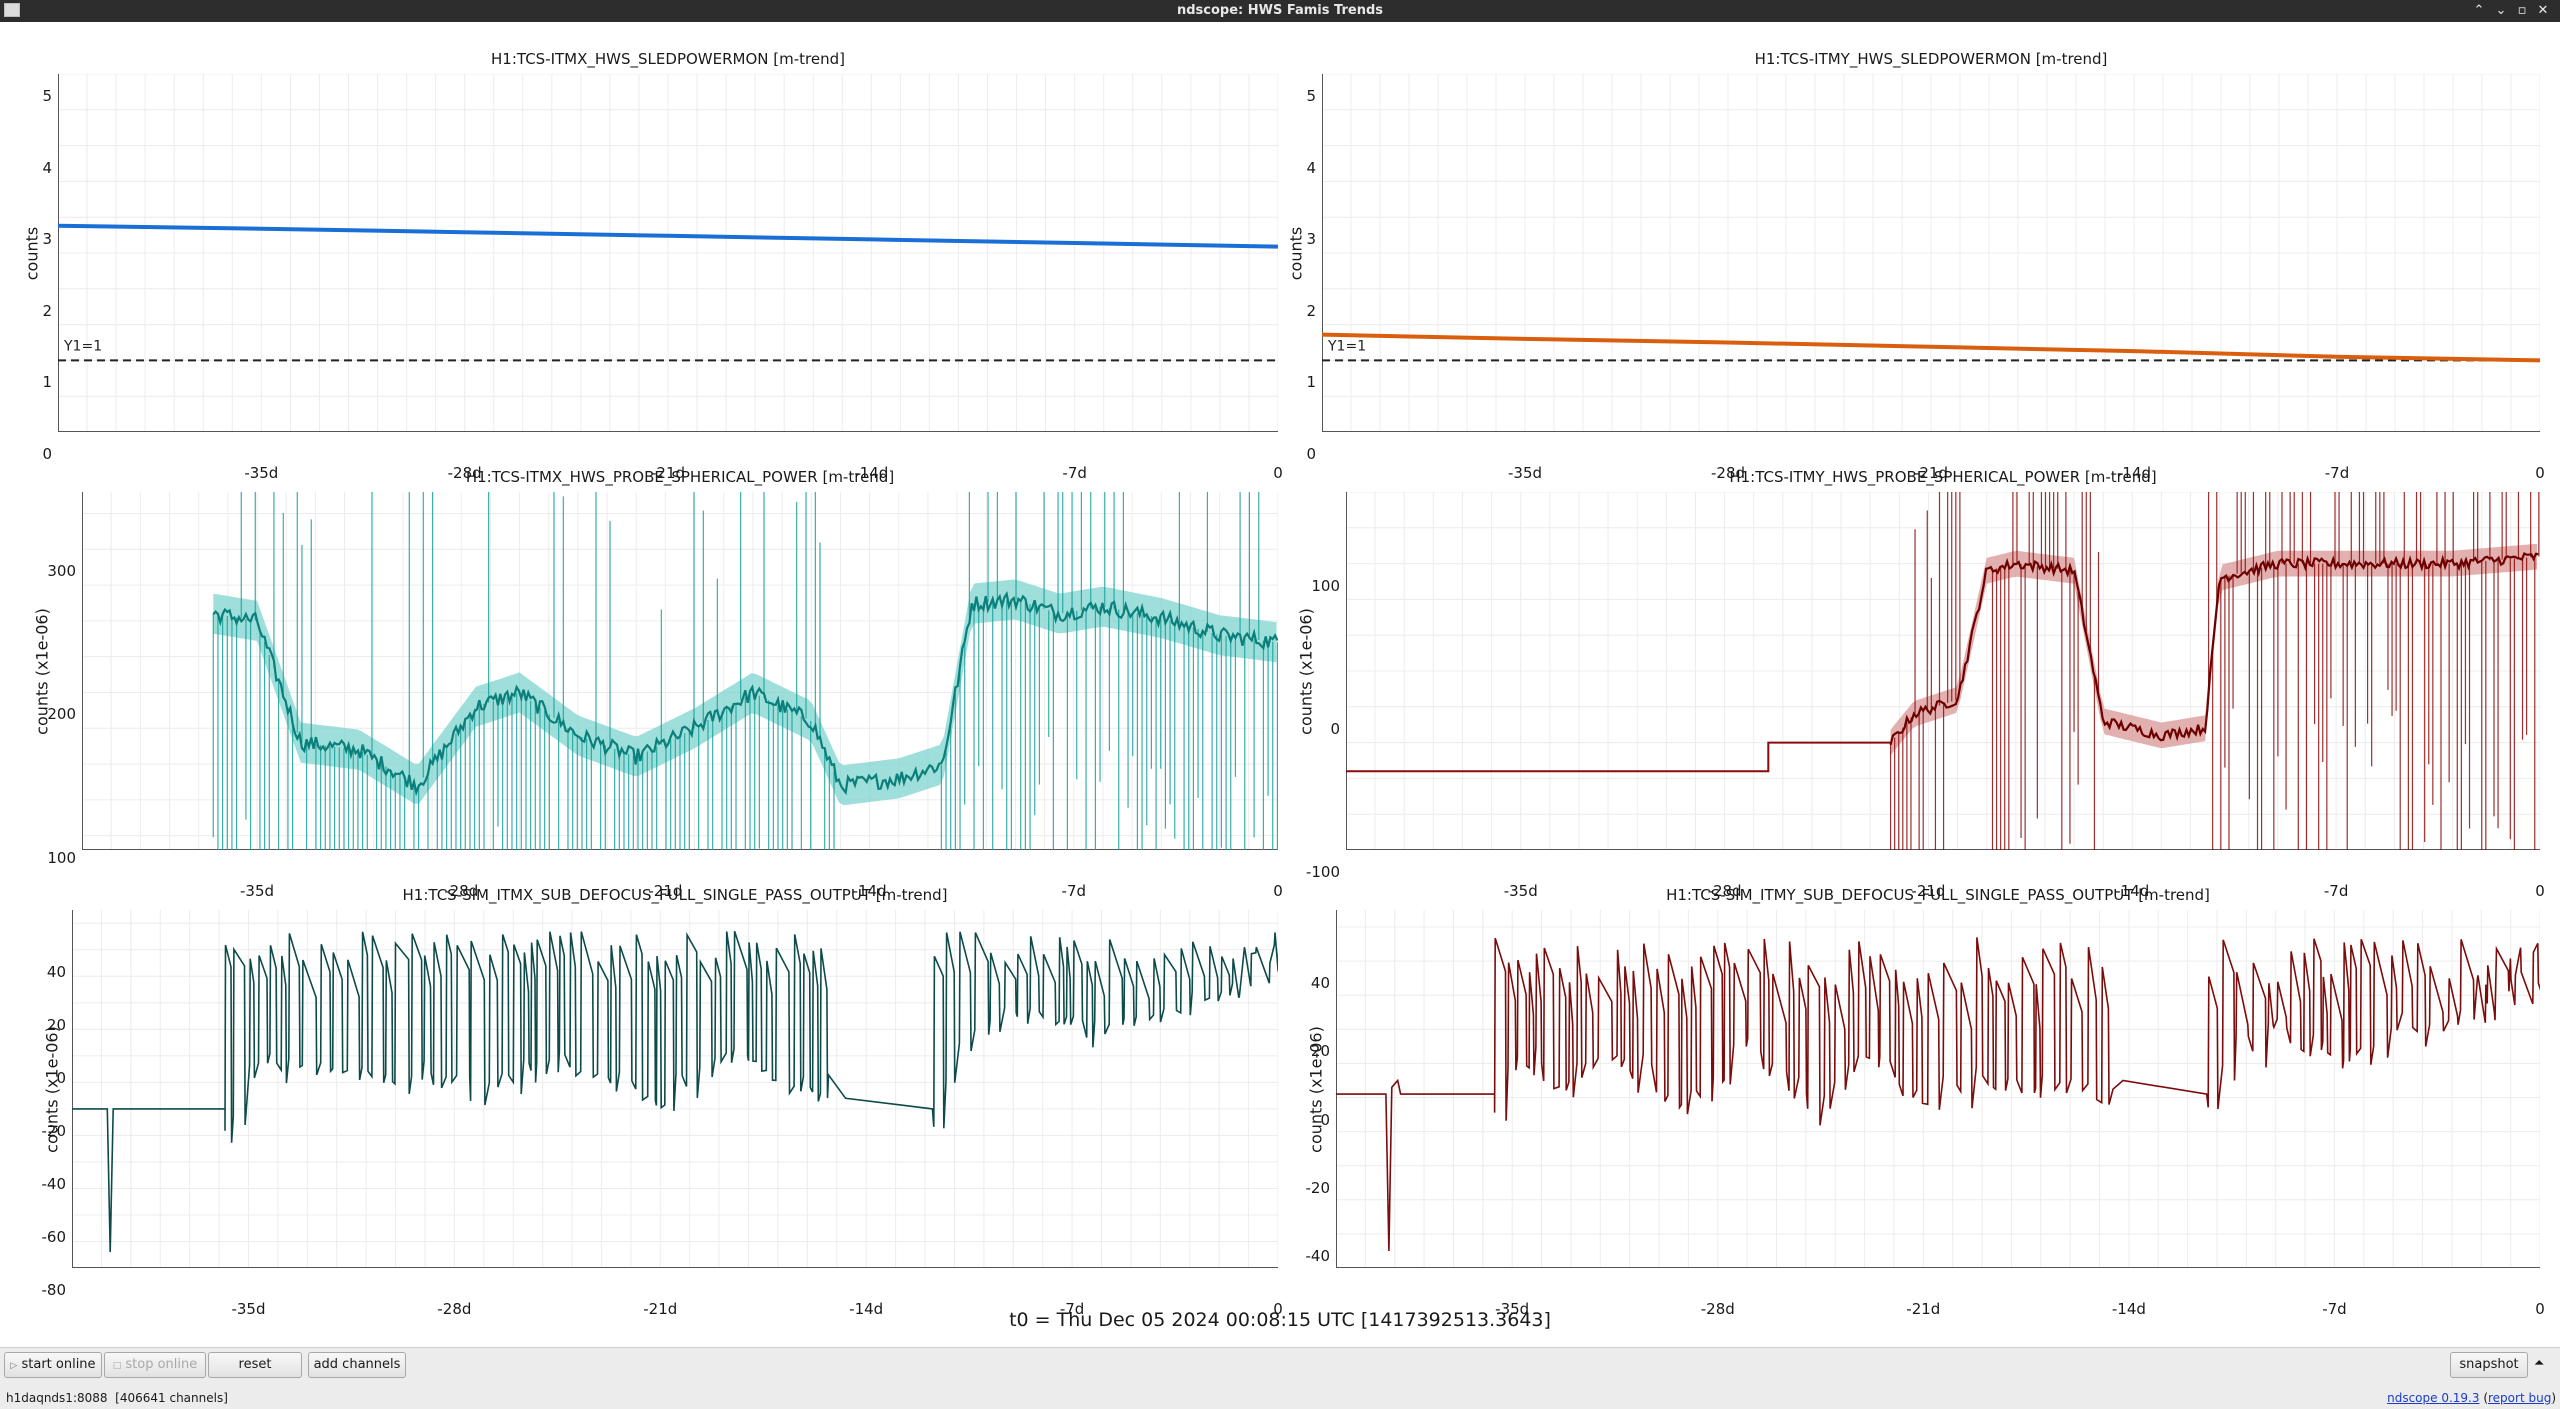  I want to click on y-axis-label: counts (x1e-06), so click(1316, 1089).